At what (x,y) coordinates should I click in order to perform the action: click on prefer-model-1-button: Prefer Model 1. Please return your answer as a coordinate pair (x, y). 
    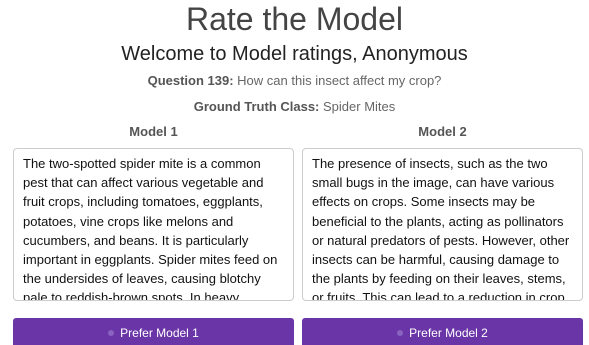
    Looking at the image, I should click on (153, 331).